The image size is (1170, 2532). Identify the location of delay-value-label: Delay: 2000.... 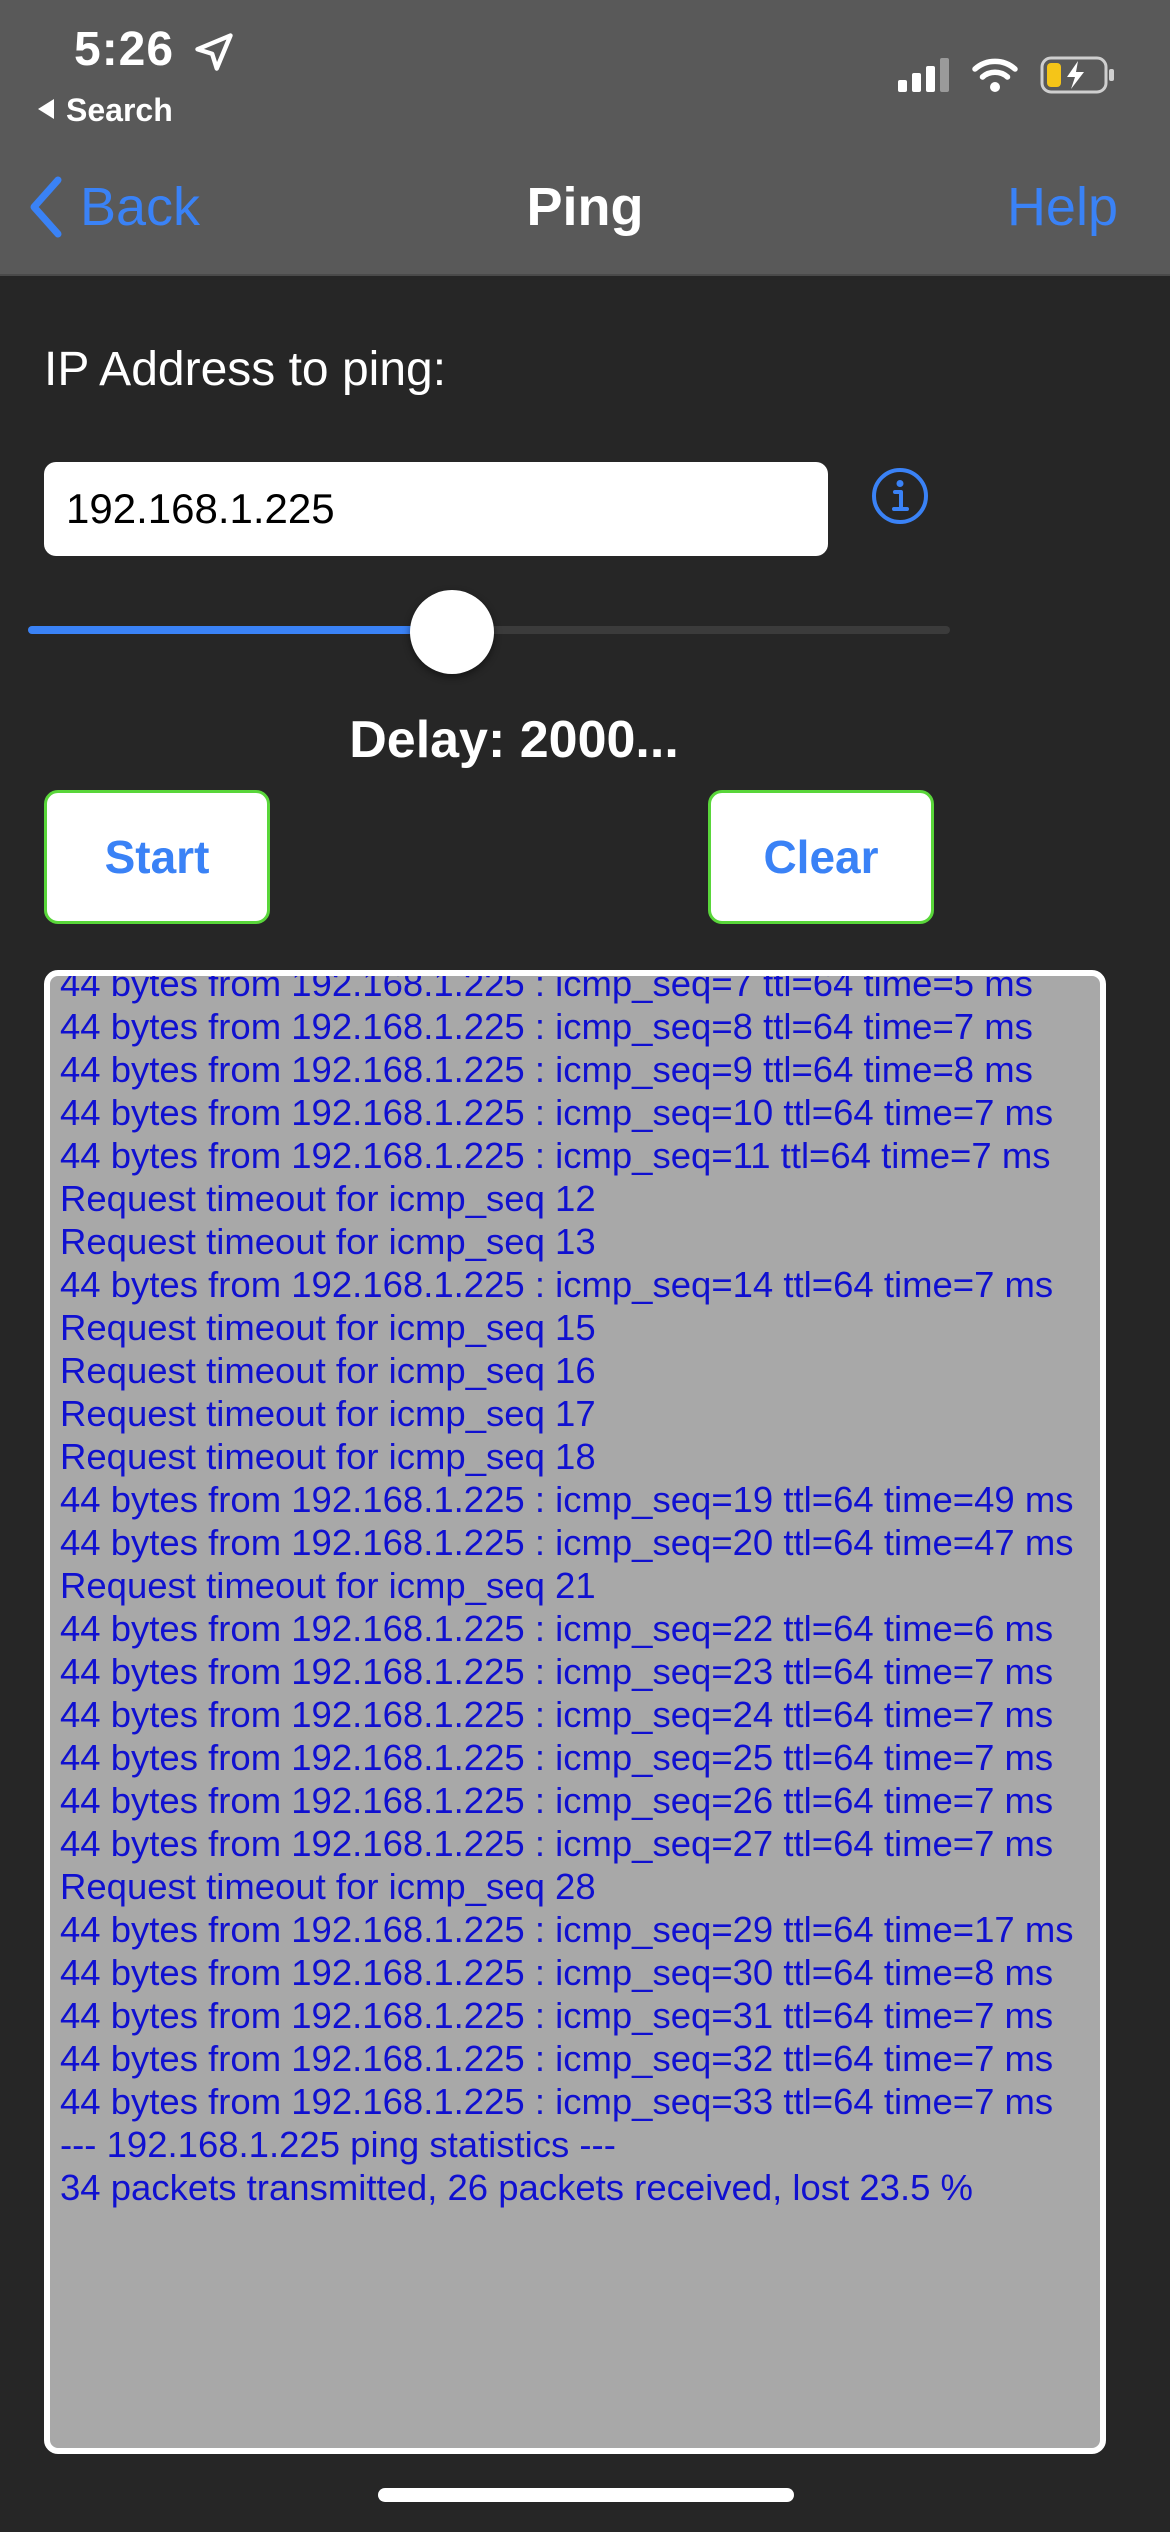
(514, 740).